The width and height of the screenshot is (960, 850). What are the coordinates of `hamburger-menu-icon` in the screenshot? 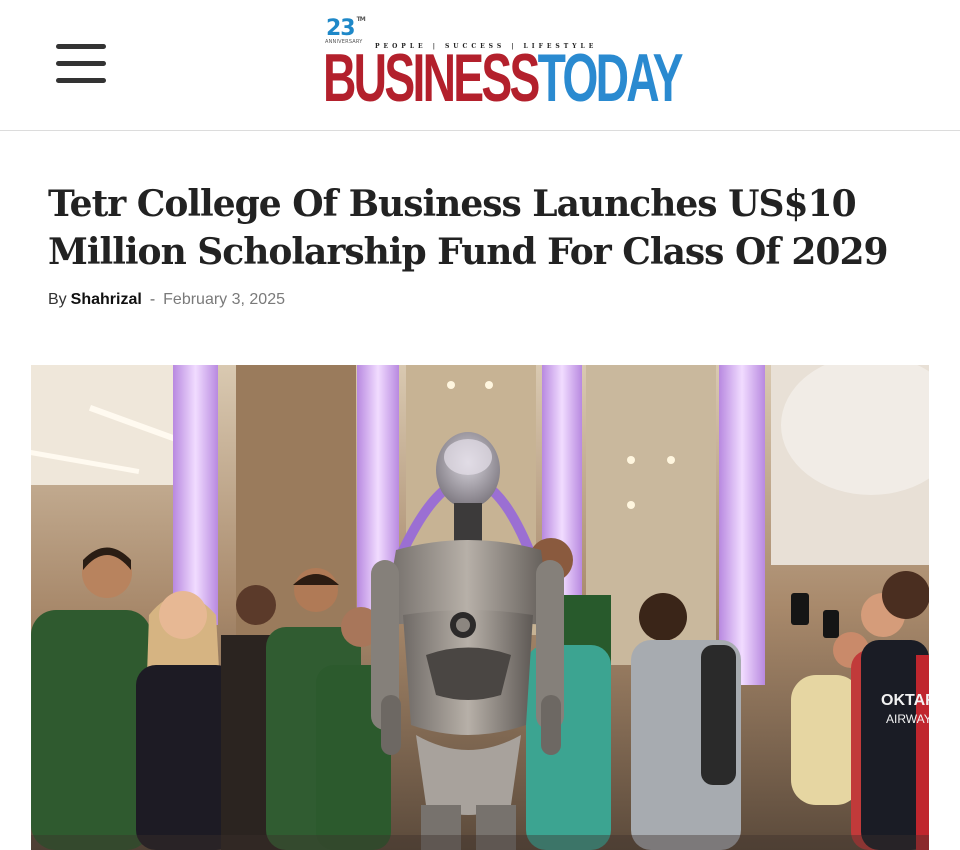 It's located at (81, 65).